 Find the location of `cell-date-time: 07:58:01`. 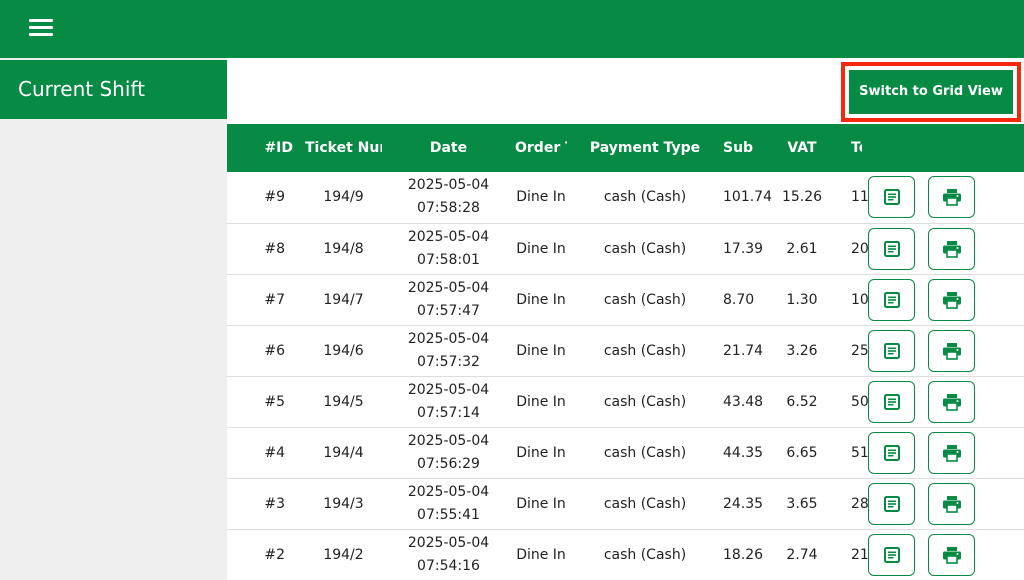

cell-date-time: 07:58:01 is located at coordinates (448, 259).